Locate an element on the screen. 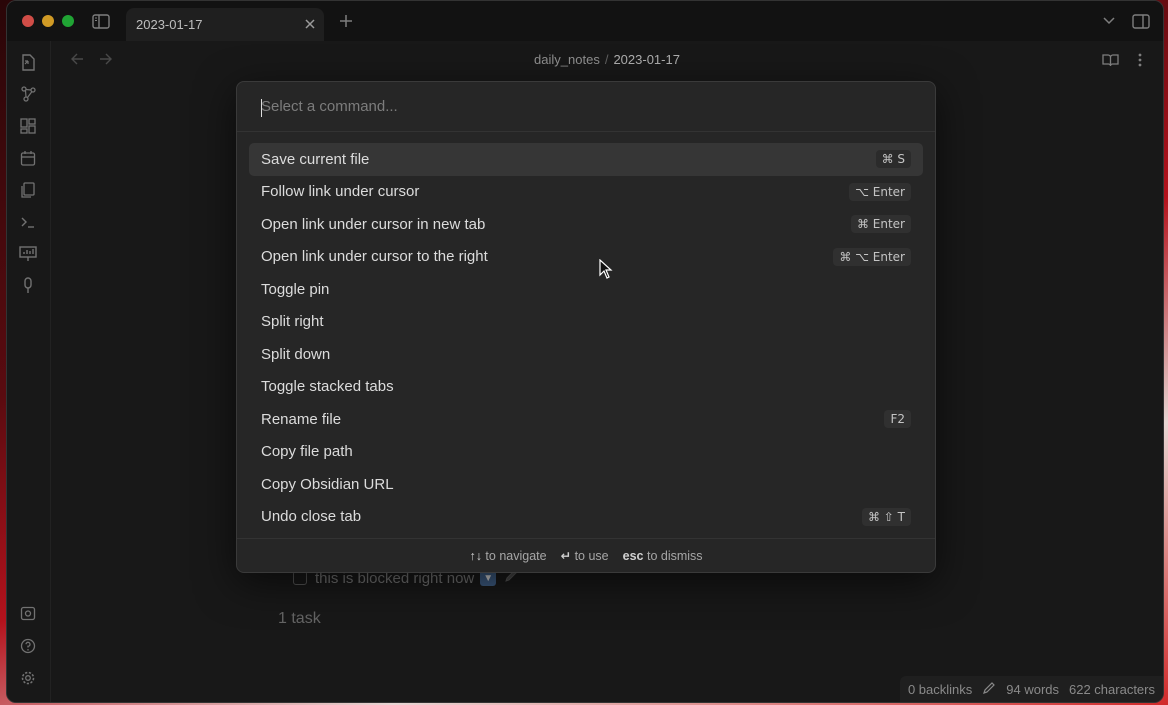 This screenshot has width=1168, height=705. command-label: Toggle stacked tabs is located at coordinates (327, 387).